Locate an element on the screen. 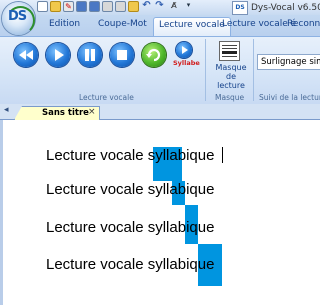 The height and width of the screenshot is (305, 320). play-button is located at coordinates (58, 55).